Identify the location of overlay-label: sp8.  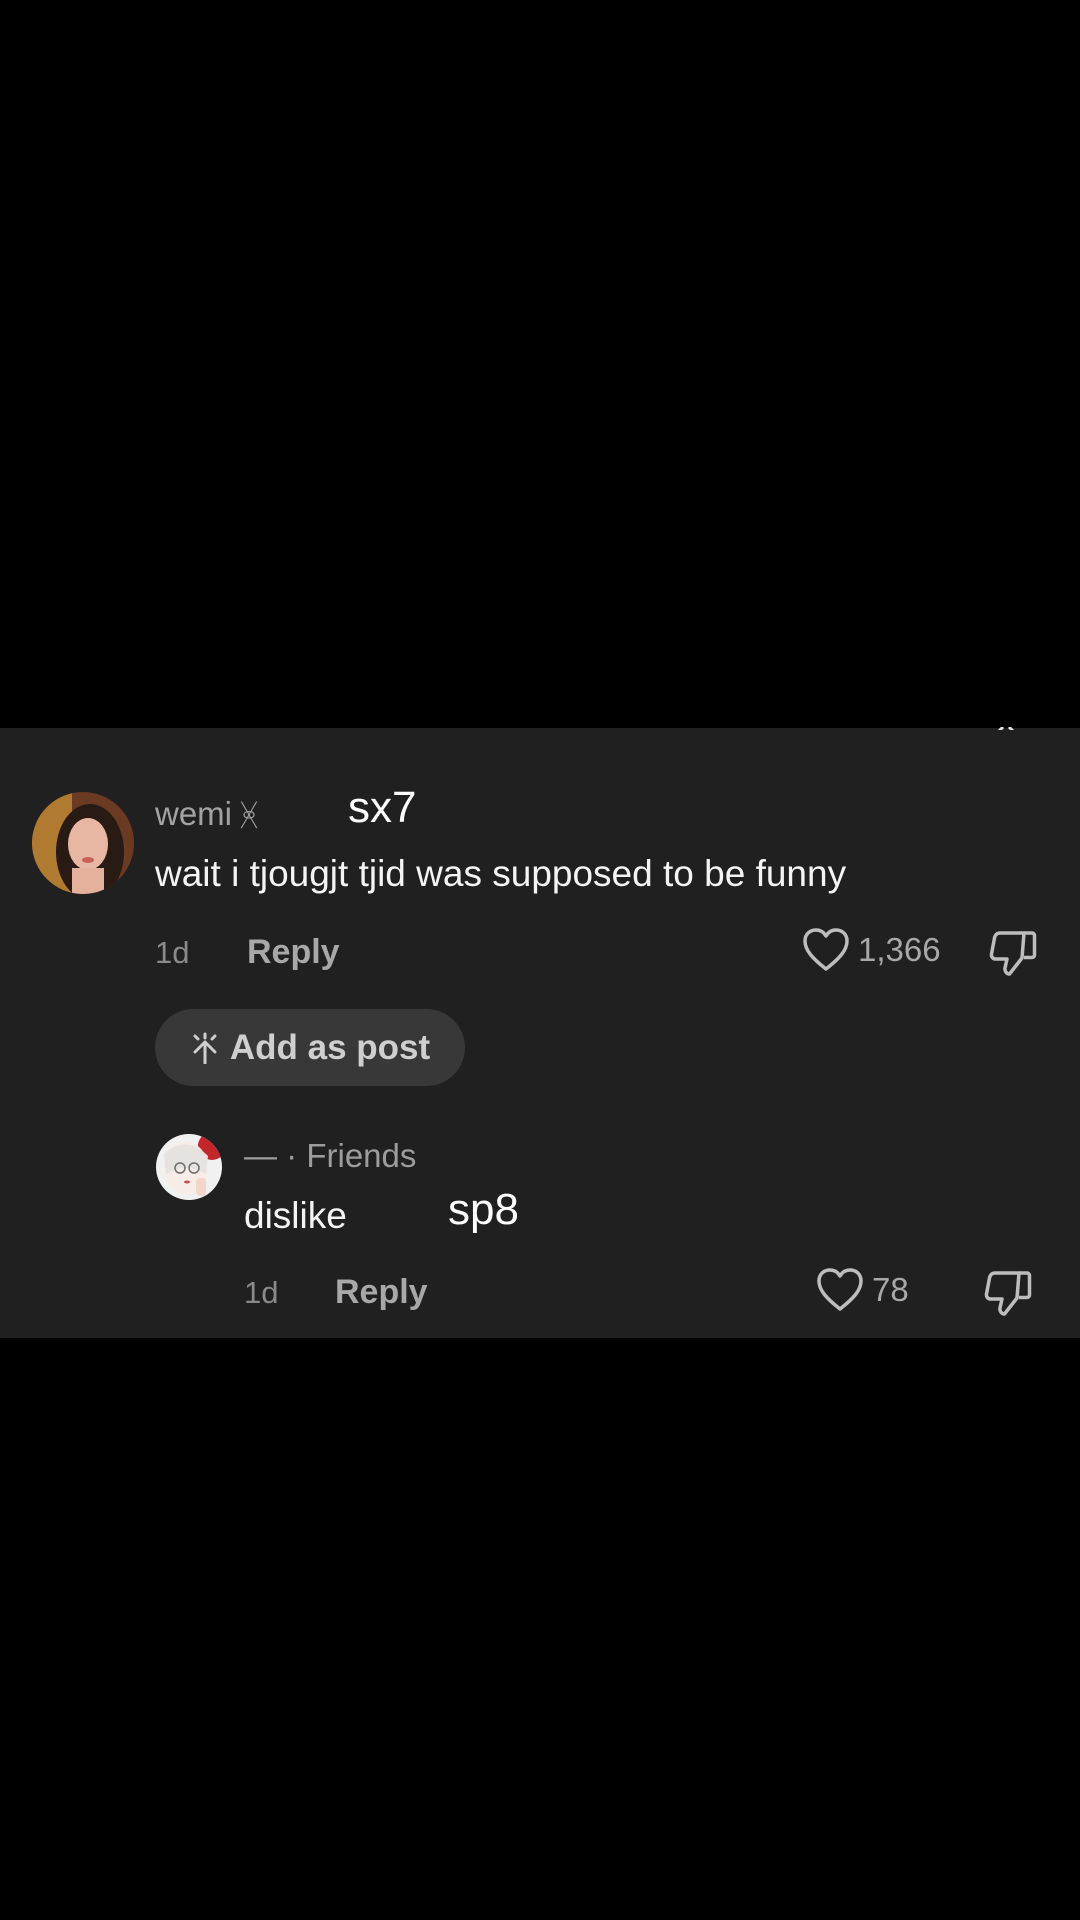
(483, 1209).